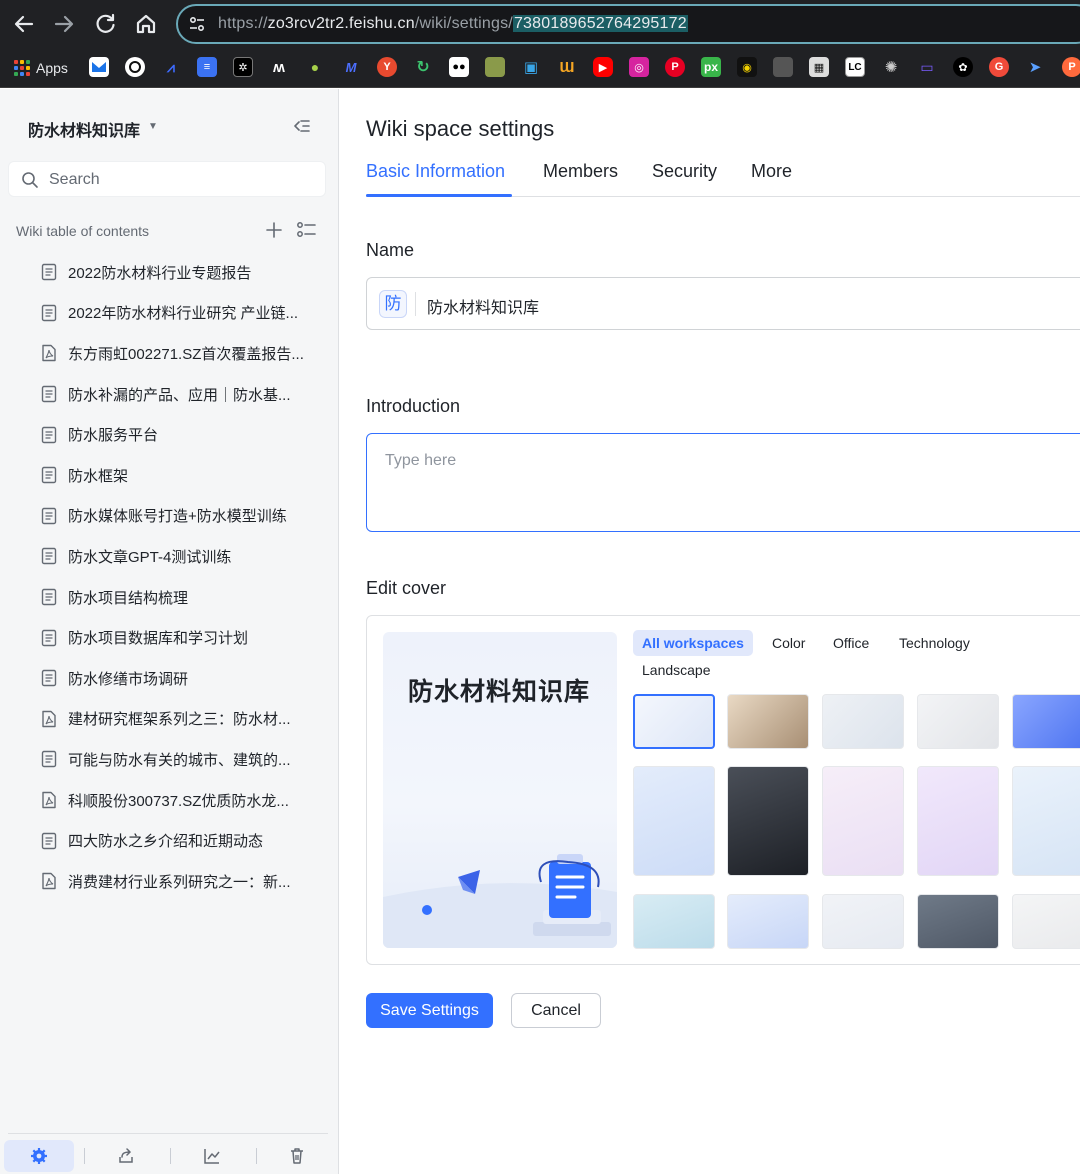 The width and height of the screenshot is (1080, 1174). I want to click on px-bookmark-icon: px, so click(711, 67).